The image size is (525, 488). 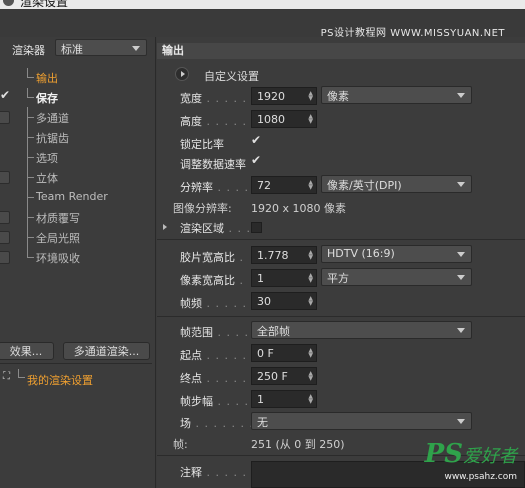 I want to click on tree-item-label: 抗锯齿, so click(x=52, y=138).